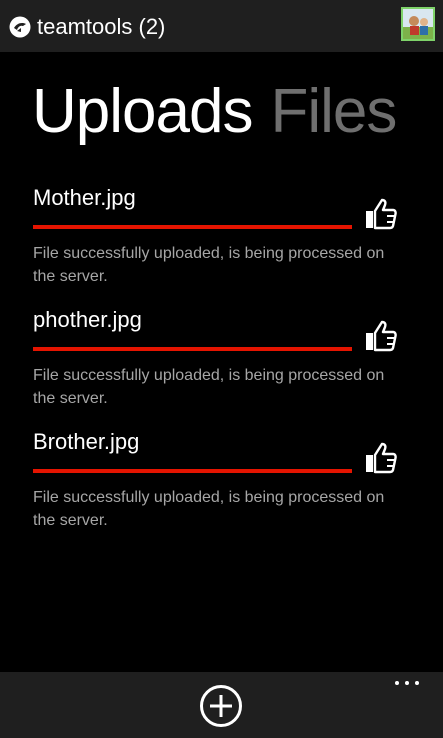  Describe the element at coordinates (86, 441) in the screenshot. I see `file-name: Brother.jpg` at that location.